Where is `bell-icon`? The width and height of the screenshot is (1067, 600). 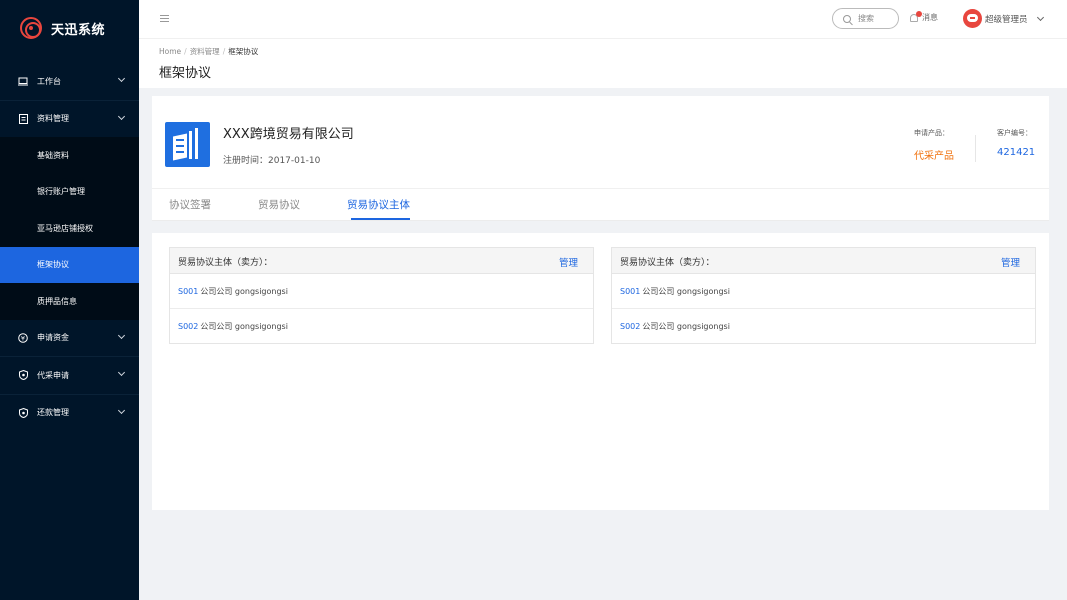
bell-icon is located at coordinates (916, 16).